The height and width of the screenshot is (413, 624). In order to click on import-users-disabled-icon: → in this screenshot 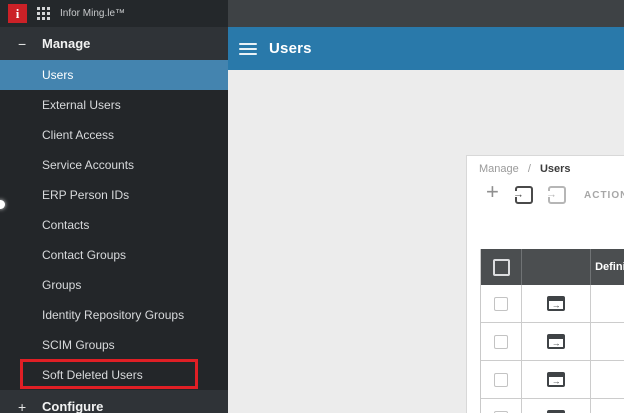, I will do `click(556, 195)`.